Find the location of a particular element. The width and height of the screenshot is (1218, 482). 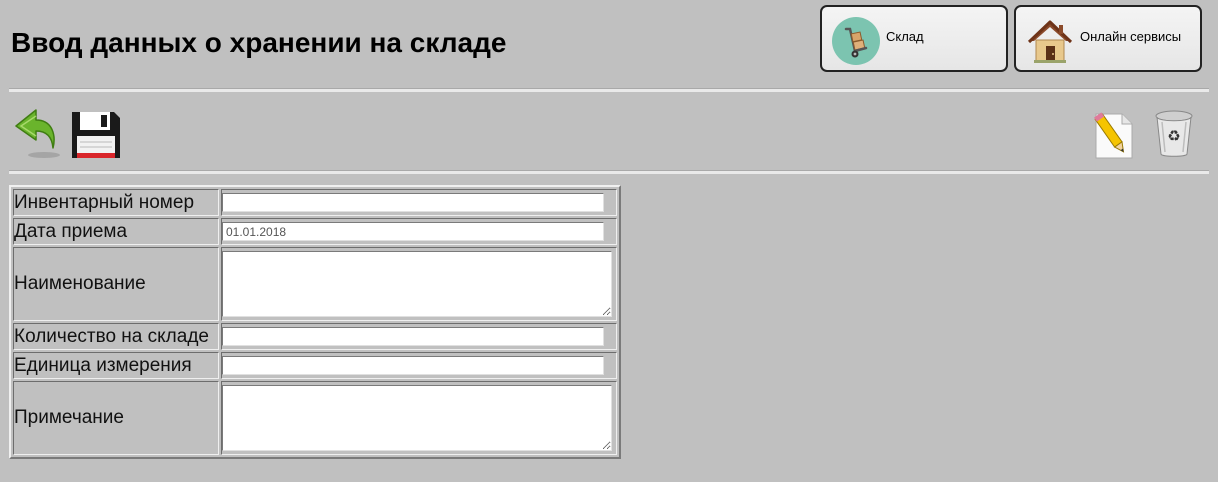

form-row-note: Примечание is located at coordinates (315, 418).